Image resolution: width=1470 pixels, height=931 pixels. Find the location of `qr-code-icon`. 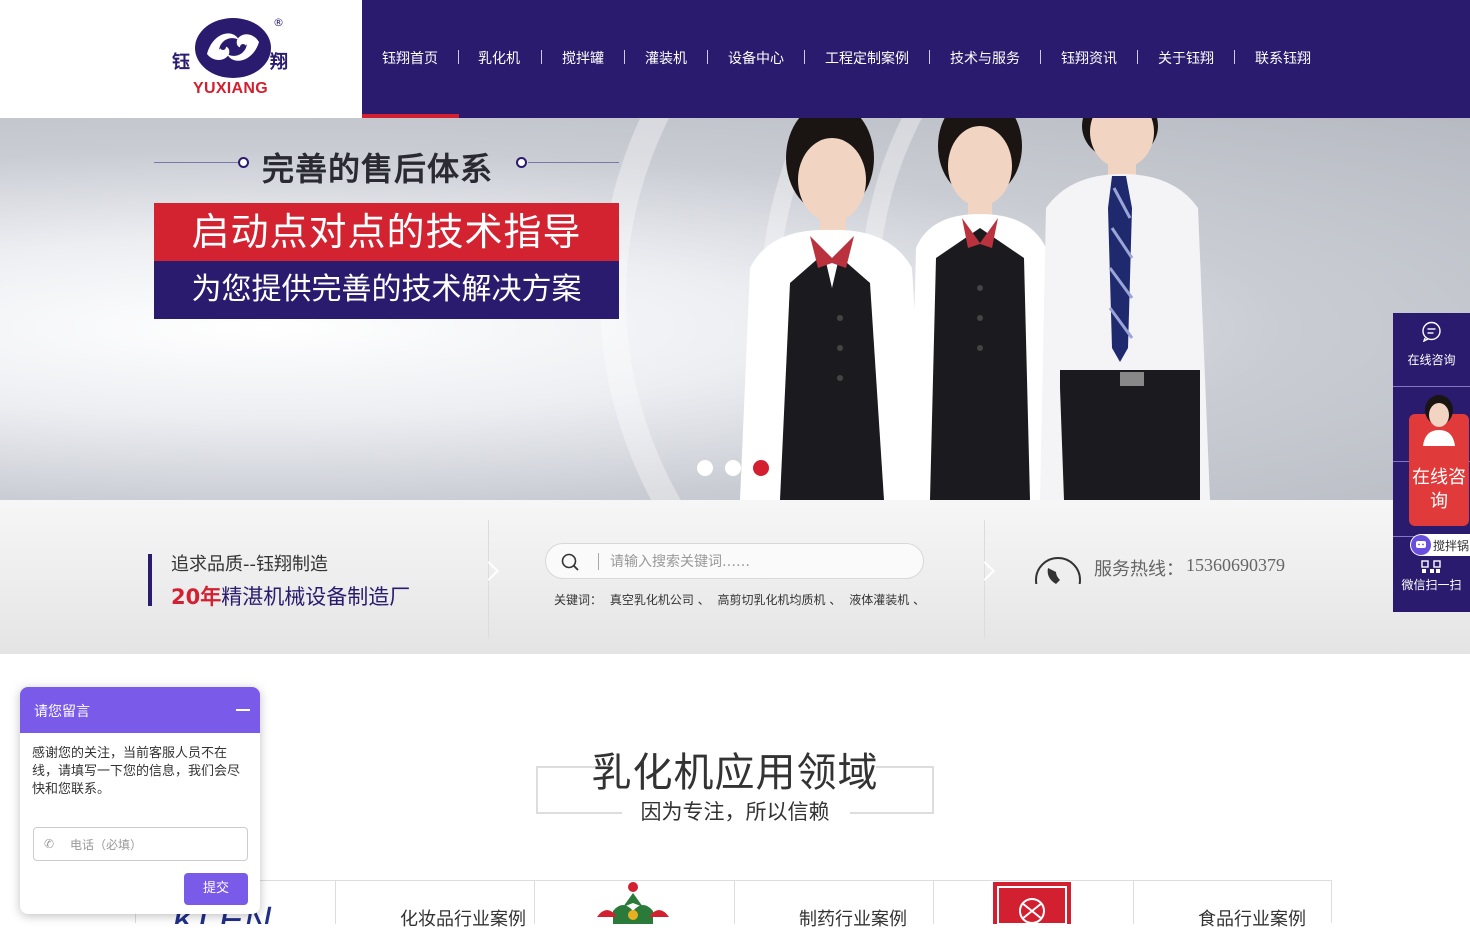

qr-code-icon is located at coordinates (1431, 566).